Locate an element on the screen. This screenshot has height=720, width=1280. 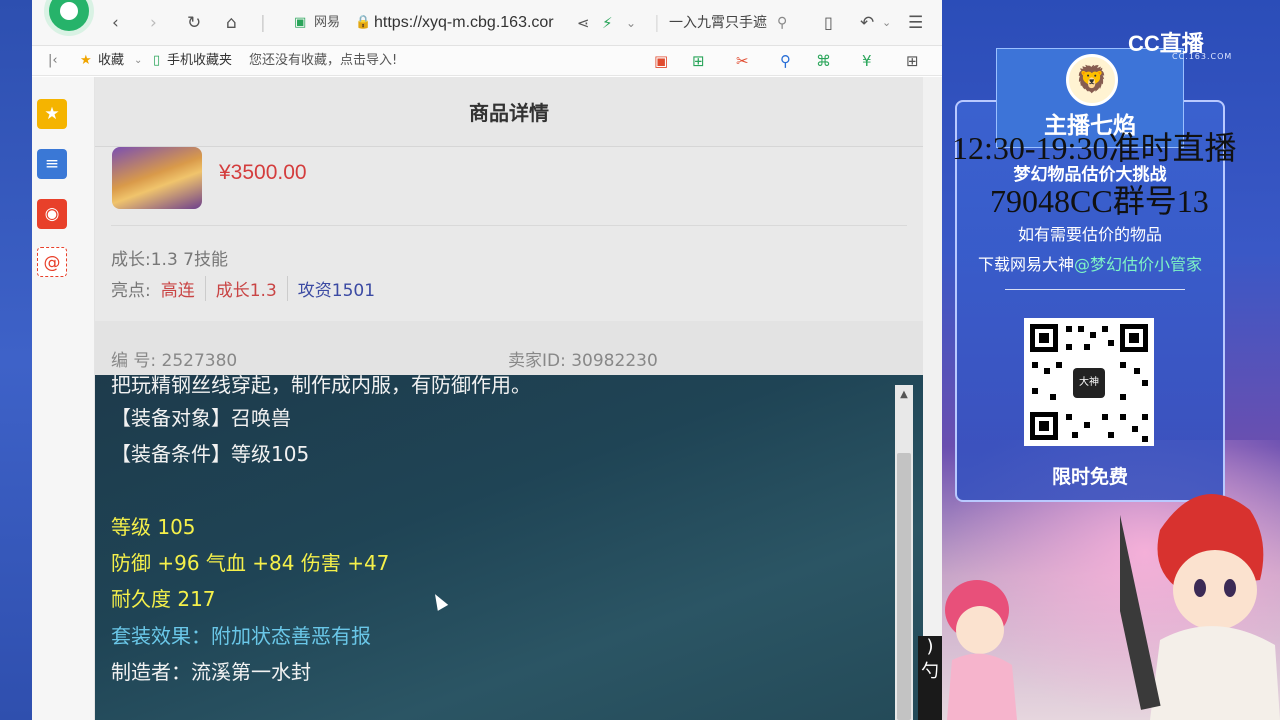
phone-icon: ▯ is located at coordinates (157, 60).